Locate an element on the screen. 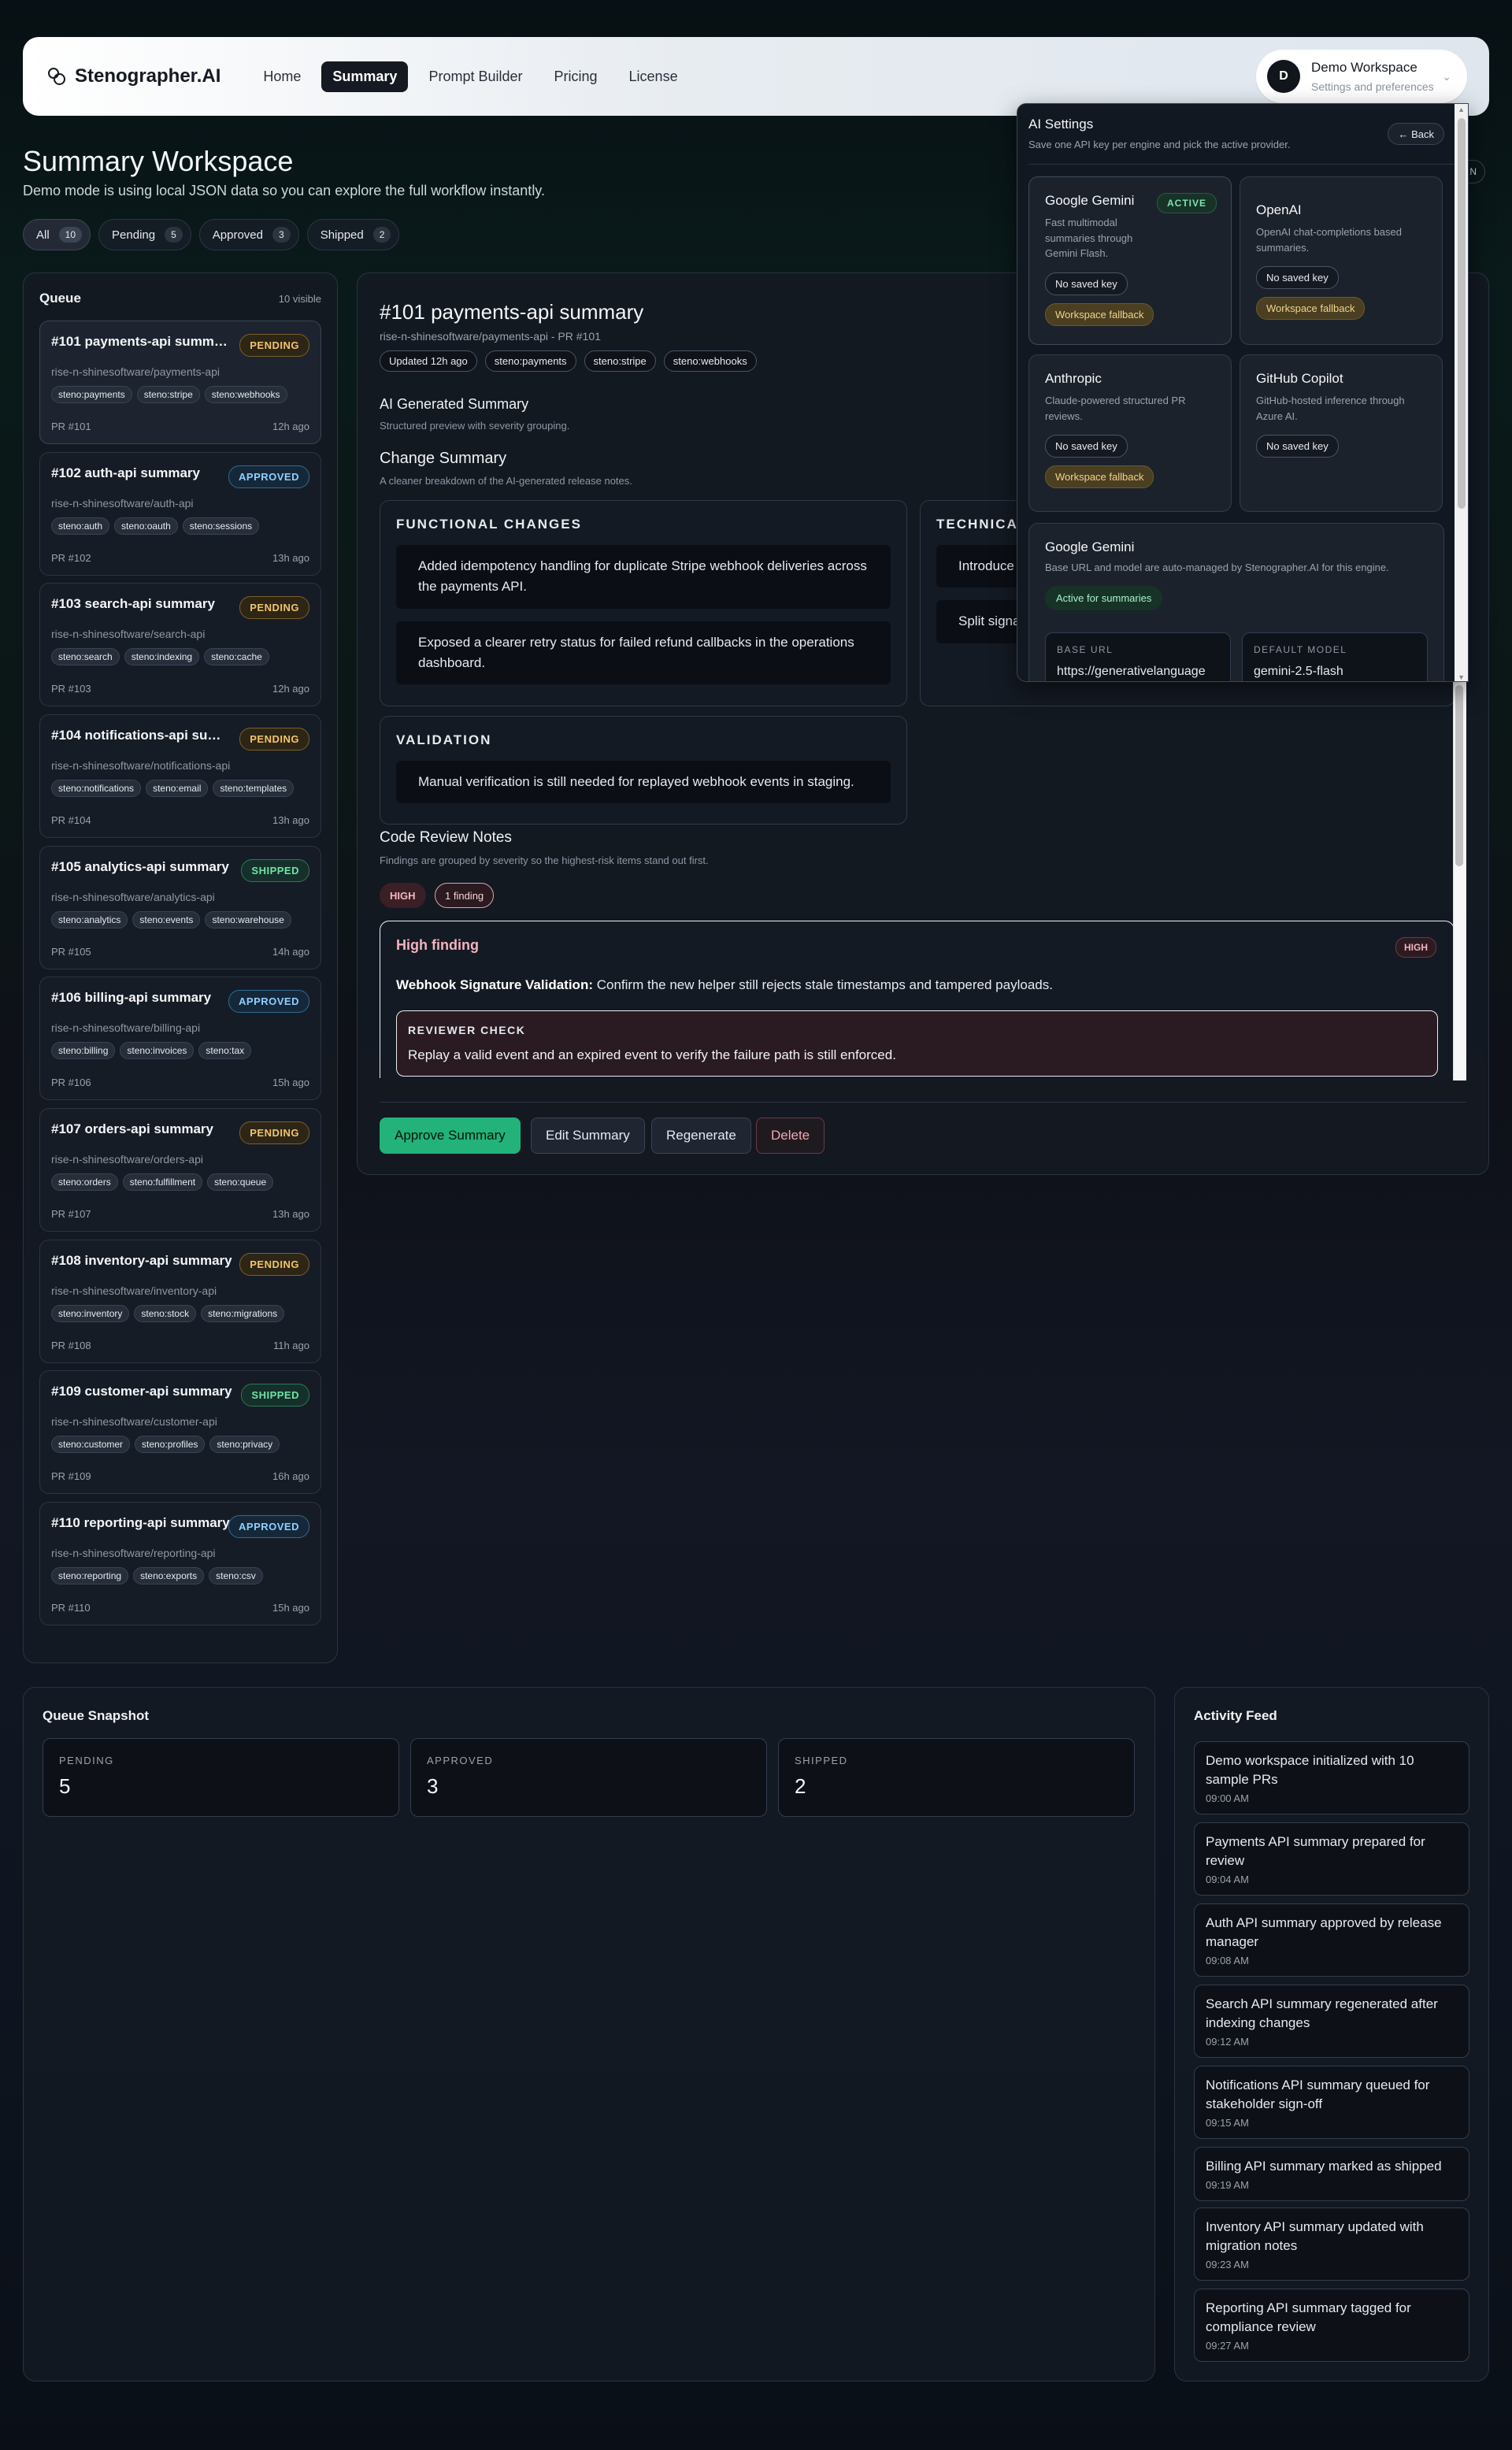 This screenshot has height=2450, width=1512. nav-prompt-builder: Prompt Builder is located at coordinates (475, 76).